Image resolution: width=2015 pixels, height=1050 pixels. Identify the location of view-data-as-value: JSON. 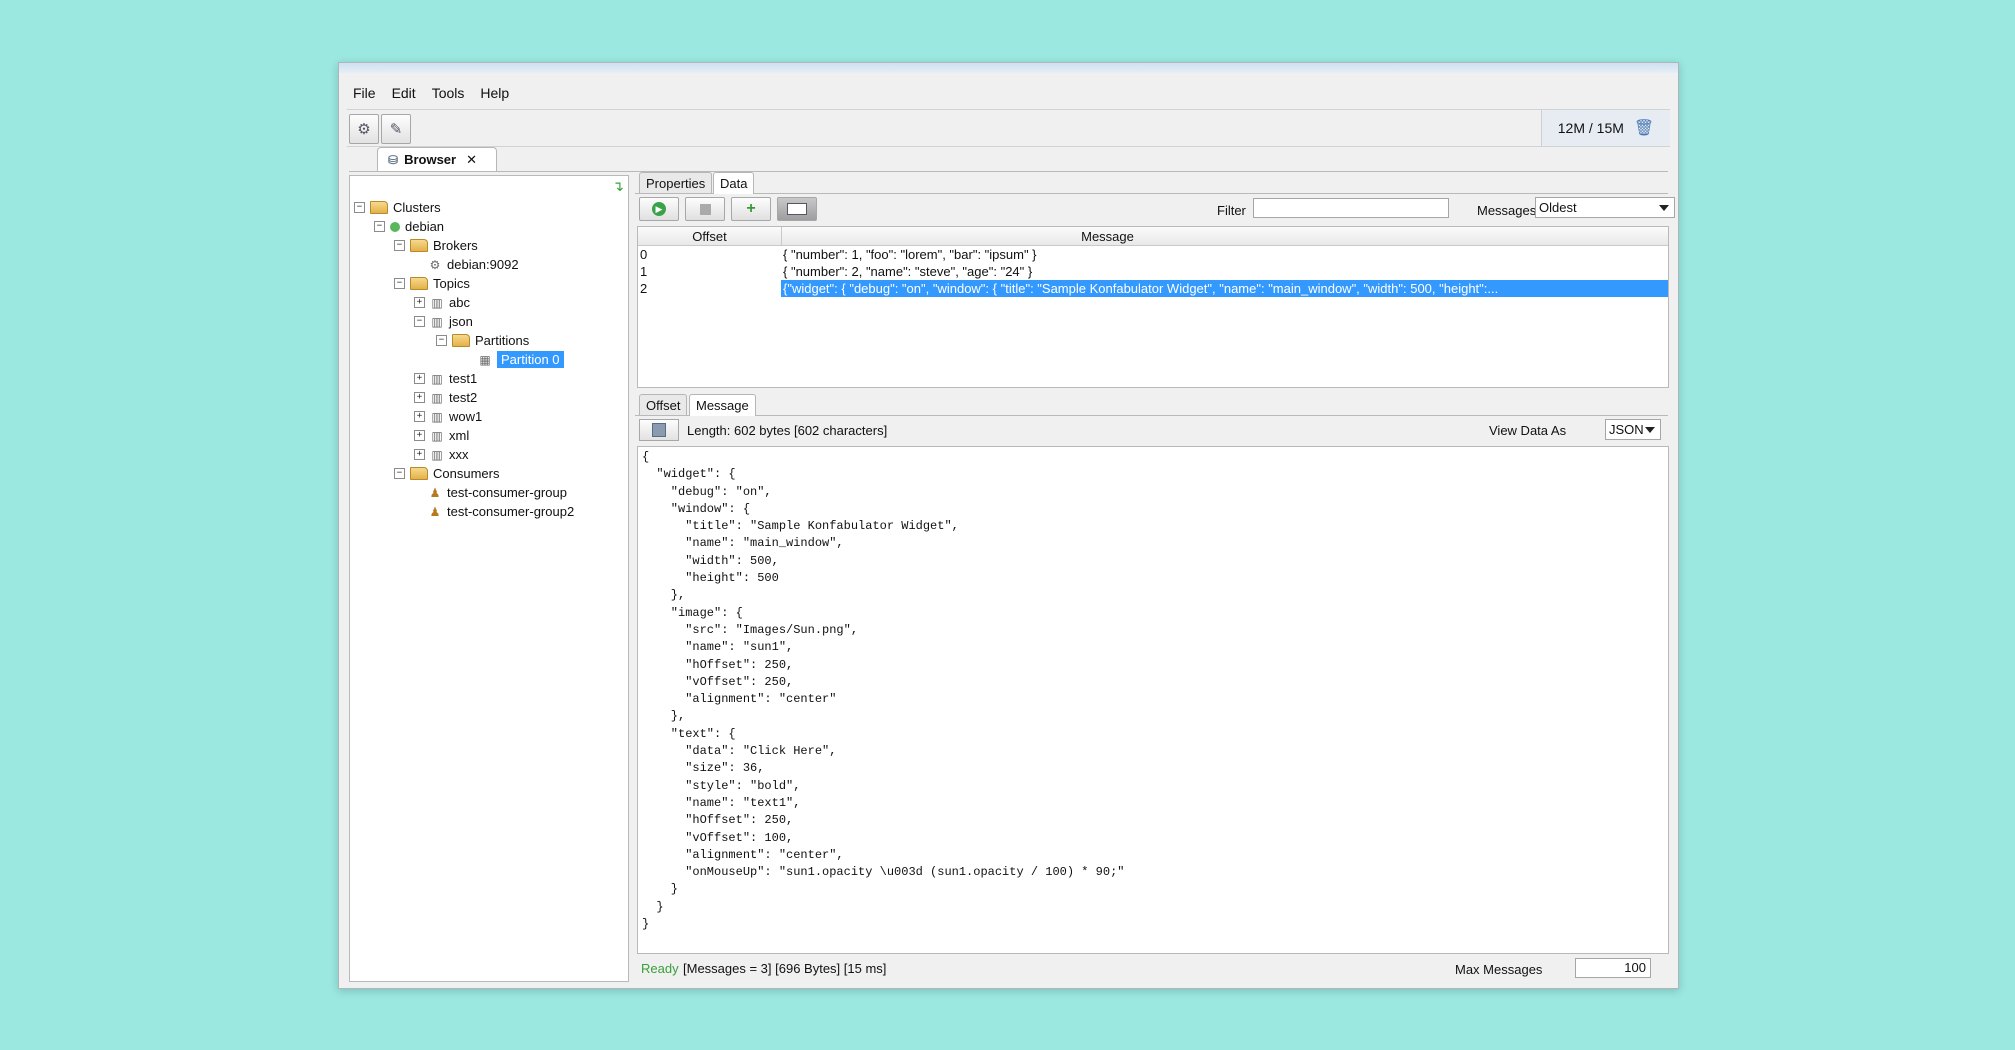
(1626, 429).